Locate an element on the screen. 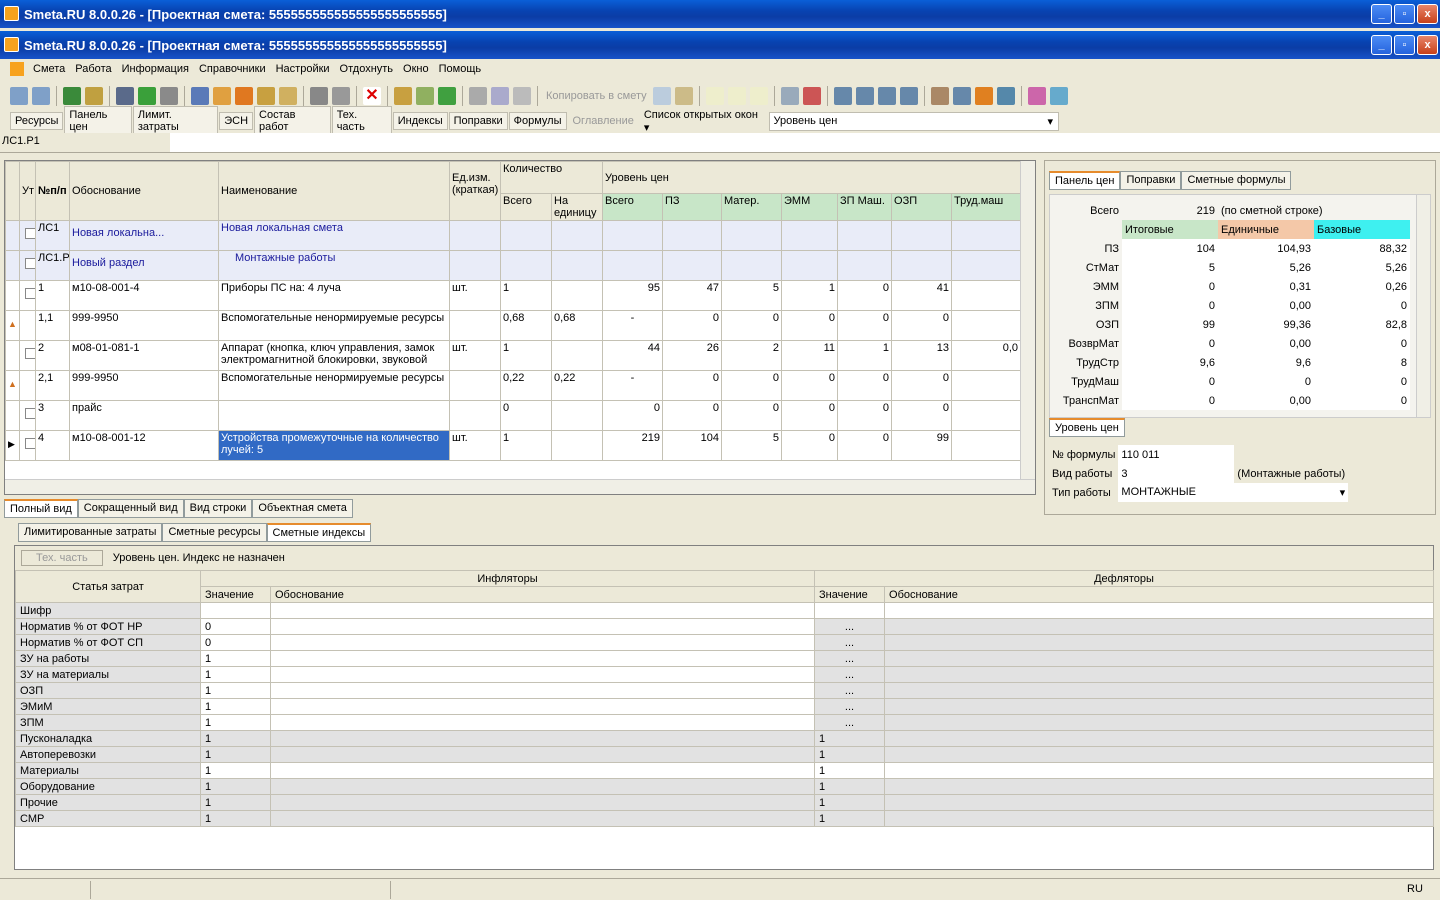 Image resolution: width=1440 pixels, height=900 pixels. header-total: Всего is located at coordinates (633, 207).